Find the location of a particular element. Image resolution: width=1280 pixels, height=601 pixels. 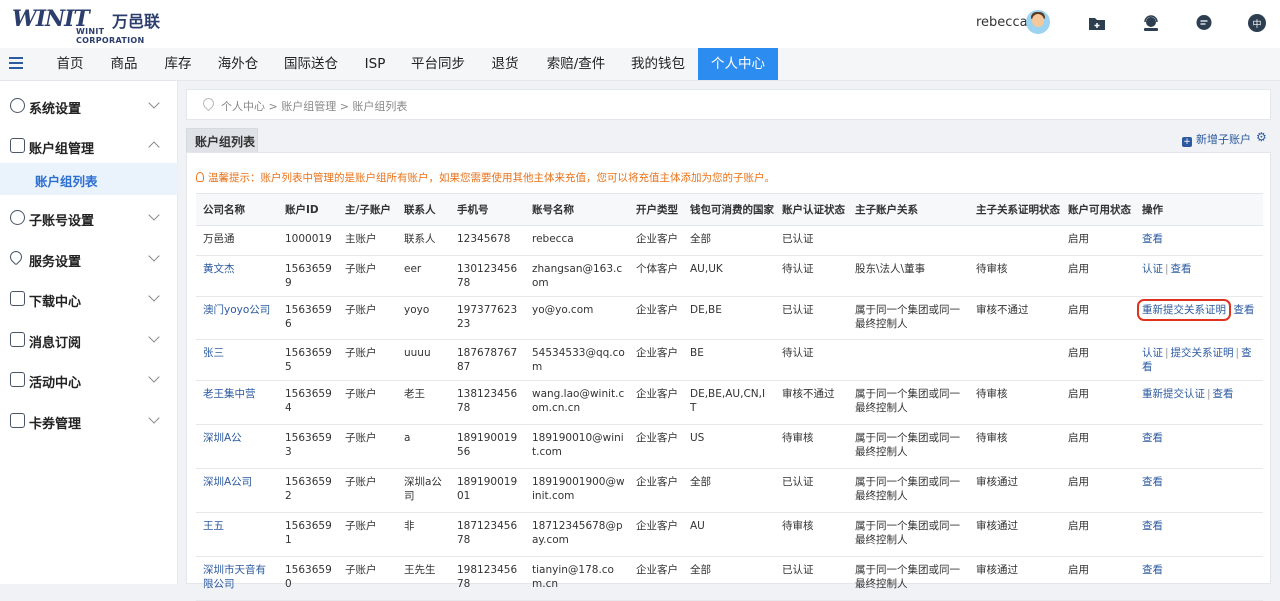

col-auth-status: 账户认证状态 is located at coordinates (811, 209).